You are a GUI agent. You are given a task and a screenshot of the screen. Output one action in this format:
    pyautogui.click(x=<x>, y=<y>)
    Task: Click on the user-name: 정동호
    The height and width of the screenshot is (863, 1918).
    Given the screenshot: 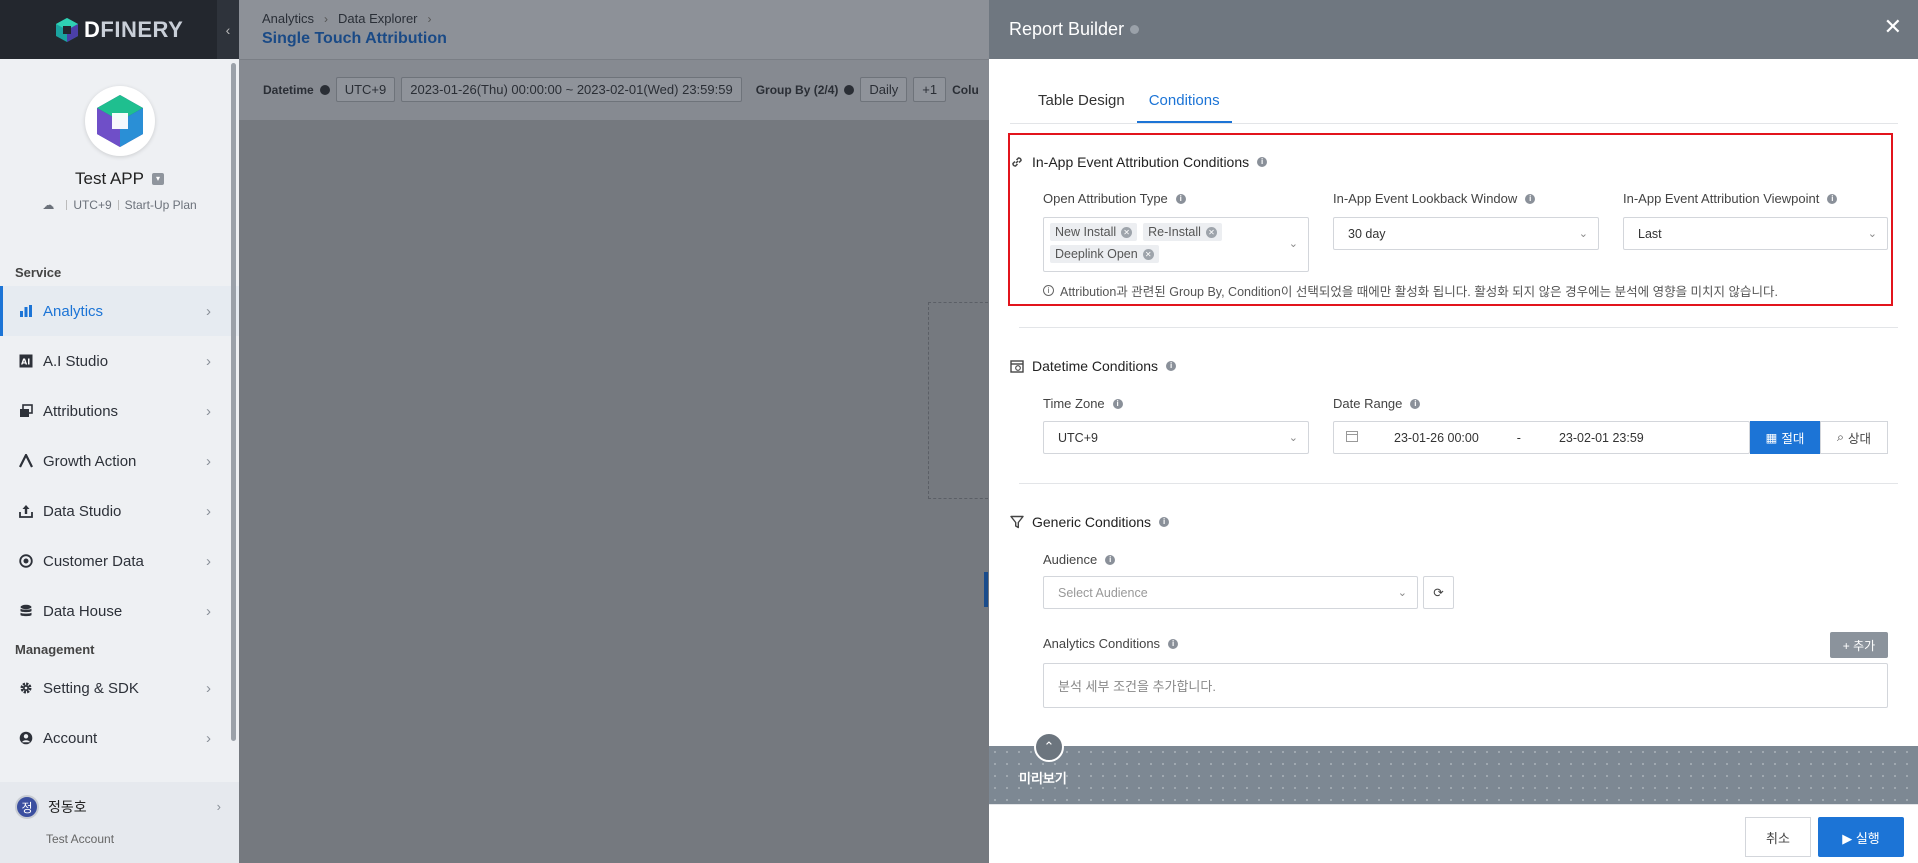 What is the action you would take?
    pyautogui.click(x=67, y=807)
    